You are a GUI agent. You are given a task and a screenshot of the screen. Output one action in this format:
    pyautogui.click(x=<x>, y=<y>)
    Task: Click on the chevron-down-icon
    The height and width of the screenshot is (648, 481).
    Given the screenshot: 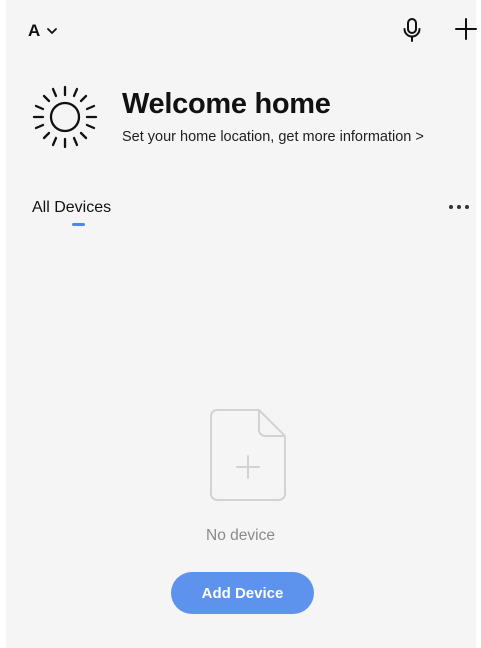 What is the action you would take?
    pyautogui.click(x=52, y=31)
    